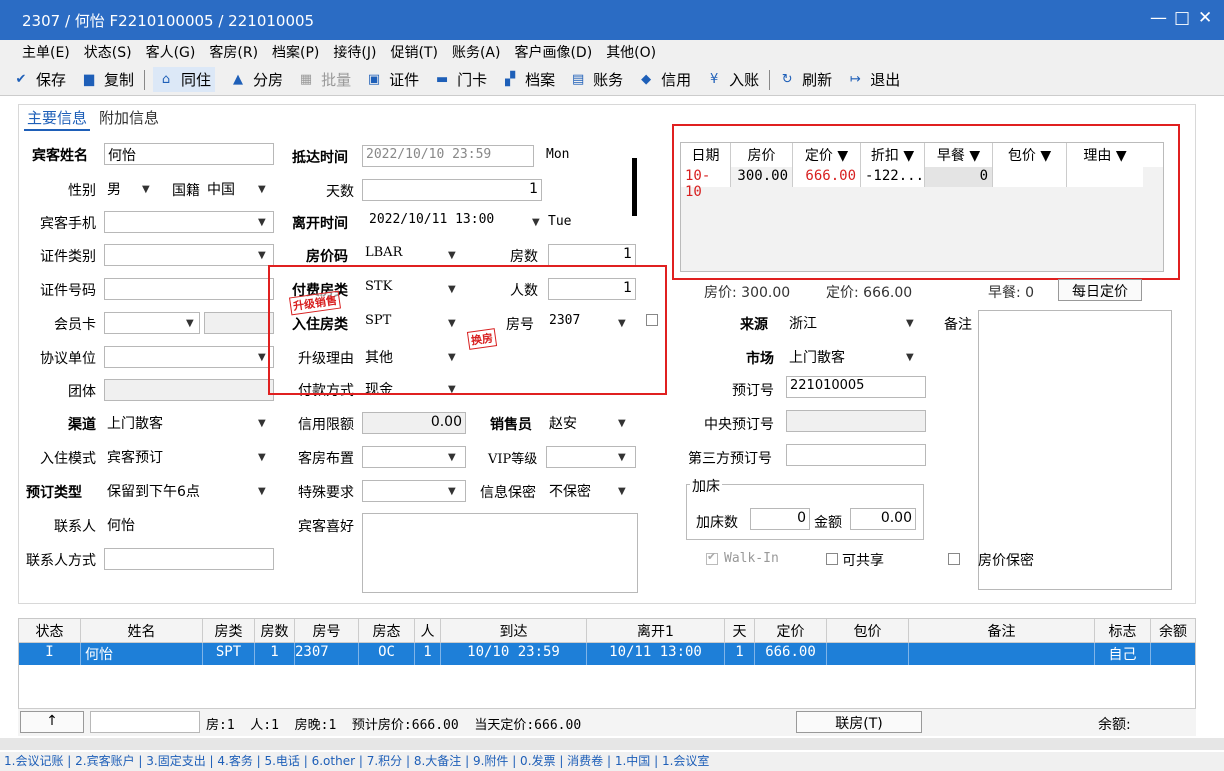 The height and width of the screenshot is (771, 1224). What do you see at coordinates (189, 423) in the screenshot?
I see `channel-select: 上门散客` at bounding box center [189, 423].